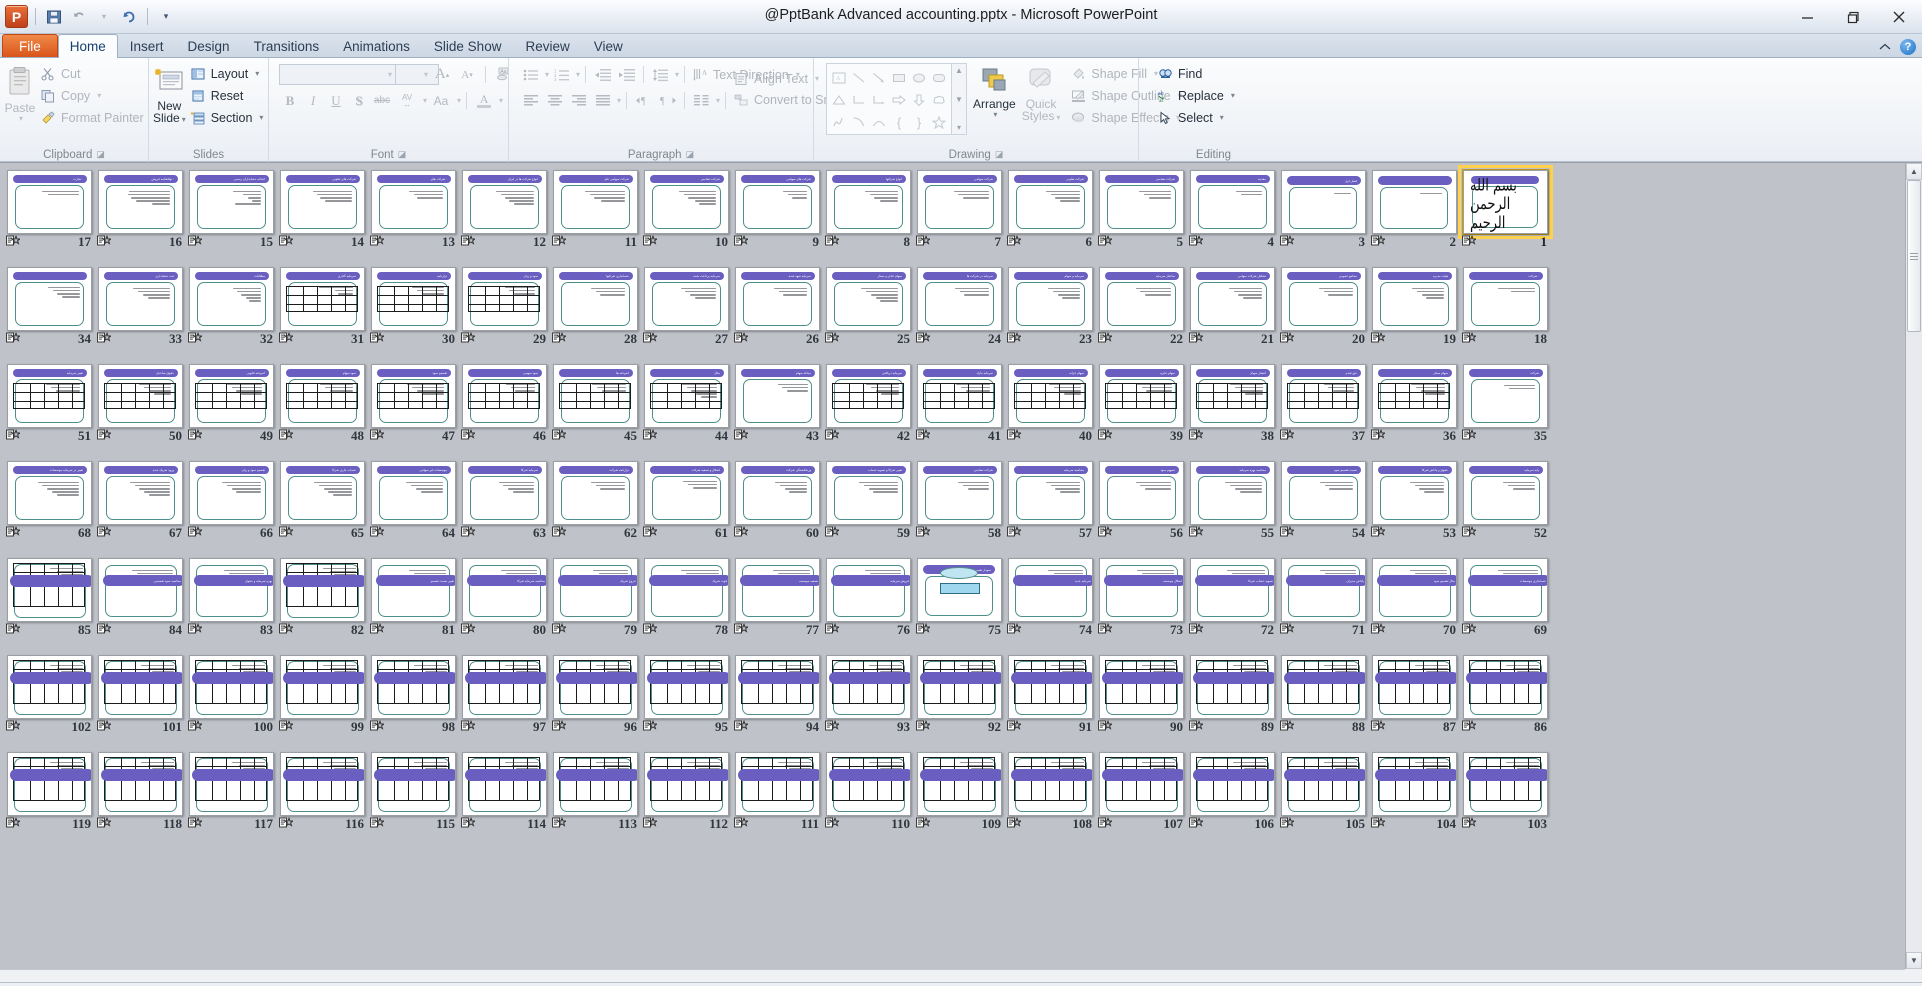  What do you see at coordinates (1913, 566) in the screenshot?
I see `vertical-scrollbar: ▲ ▼` at bounding box center [1913, 566].